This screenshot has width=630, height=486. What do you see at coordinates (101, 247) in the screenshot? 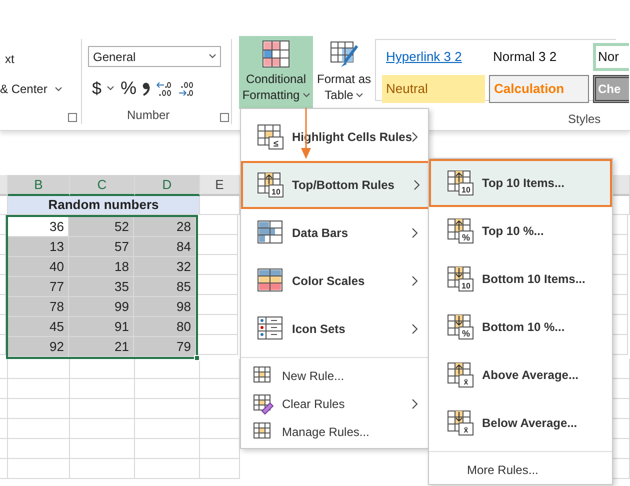
I see `number-cell: 57` at bounding box center [101, 247].